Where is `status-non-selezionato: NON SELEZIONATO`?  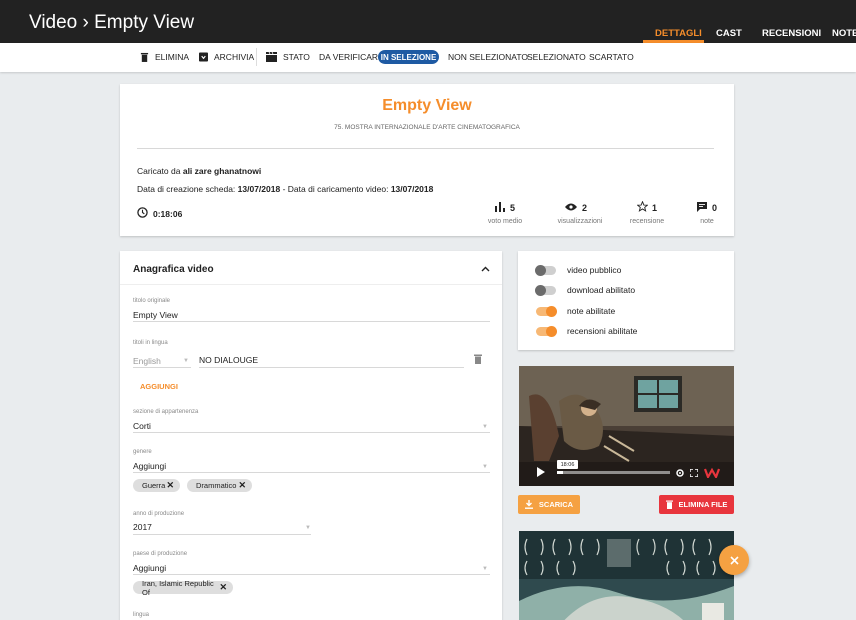
status-non-selezionato: NON SELEZIONATO is located at coordinates (488, 57).